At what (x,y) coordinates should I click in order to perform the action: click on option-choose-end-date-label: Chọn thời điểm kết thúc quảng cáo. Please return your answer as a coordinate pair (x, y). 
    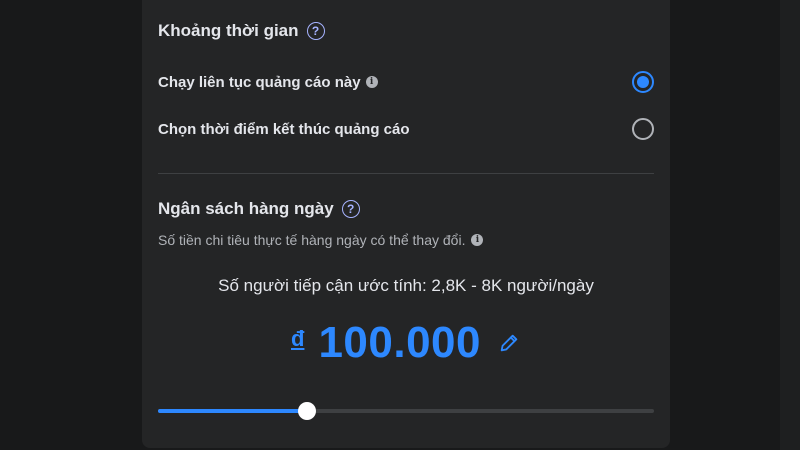
    Looking at the image, I should click on (284, 129).